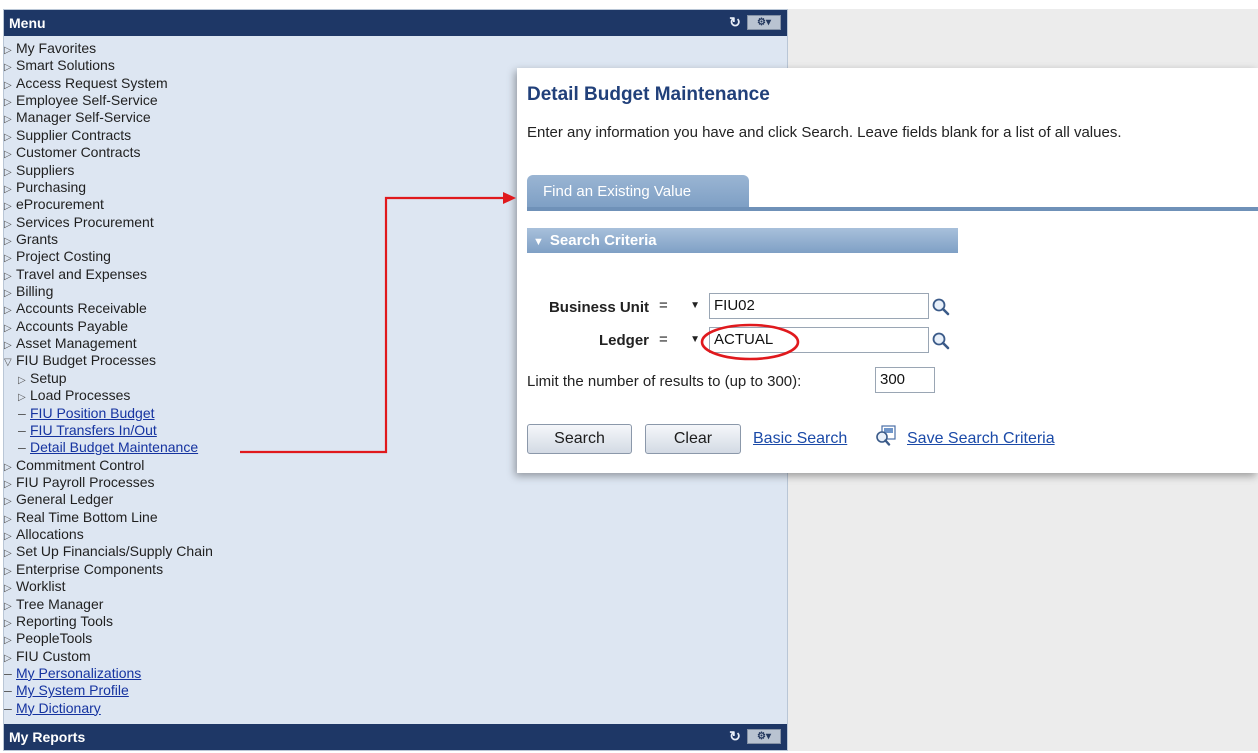  I want to click on menu-item-my-system-profile: – My System Profile, so click(66, 690).